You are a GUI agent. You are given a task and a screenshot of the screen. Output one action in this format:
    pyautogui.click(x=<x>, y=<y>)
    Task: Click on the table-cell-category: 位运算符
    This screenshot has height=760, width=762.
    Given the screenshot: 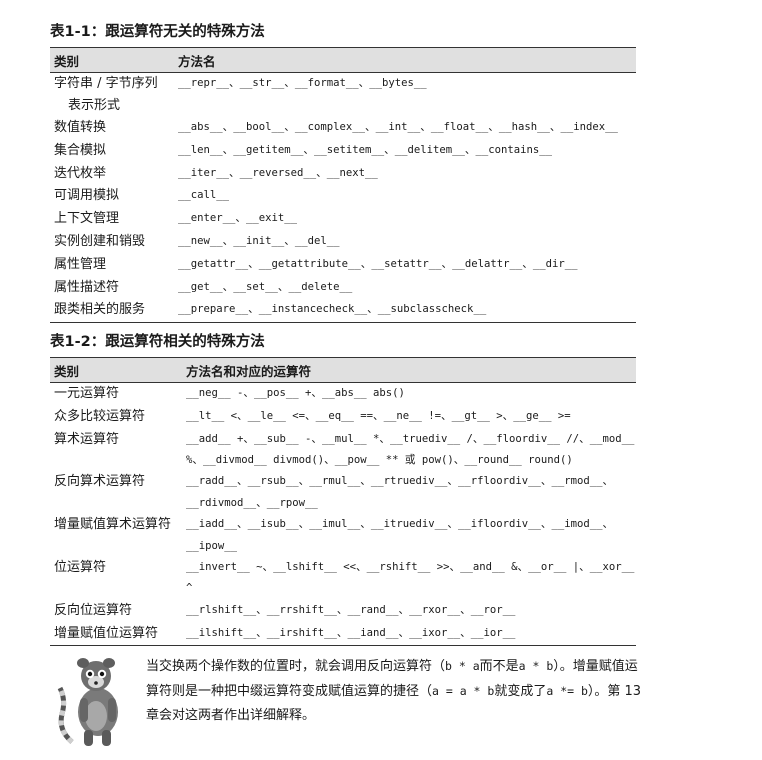 What is the action you would take?
    pyautogui.click(x=80, y=568)
    